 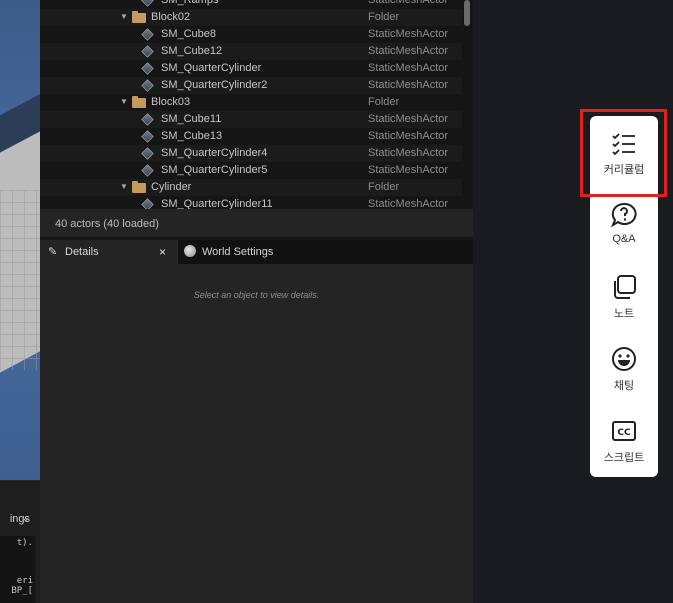 What do you see at coordinates (22, 591) in the screenshot?
I see `log-line: BP_[` at bounding box center [22, 591].